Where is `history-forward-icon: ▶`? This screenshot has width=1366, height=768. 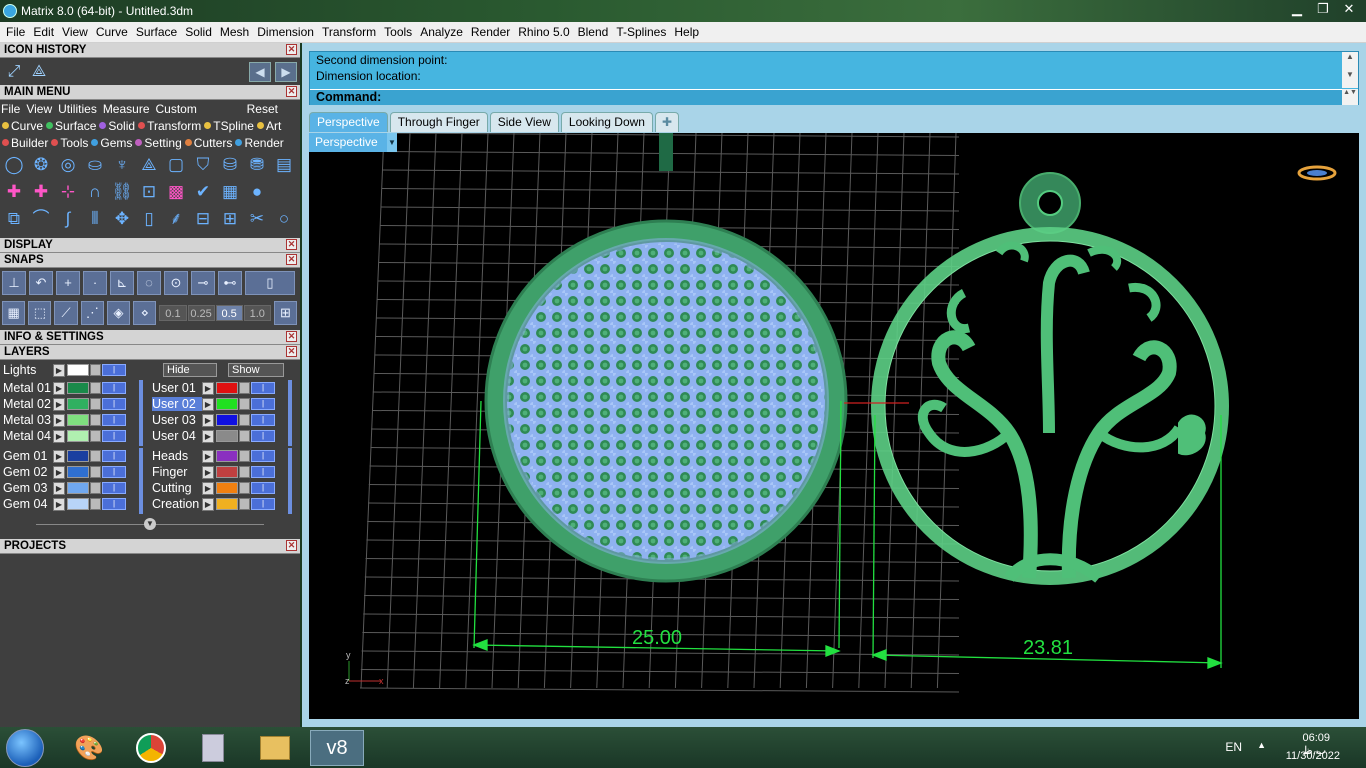
history-forward-icon: ▶ is located at coordinates (286, 72).